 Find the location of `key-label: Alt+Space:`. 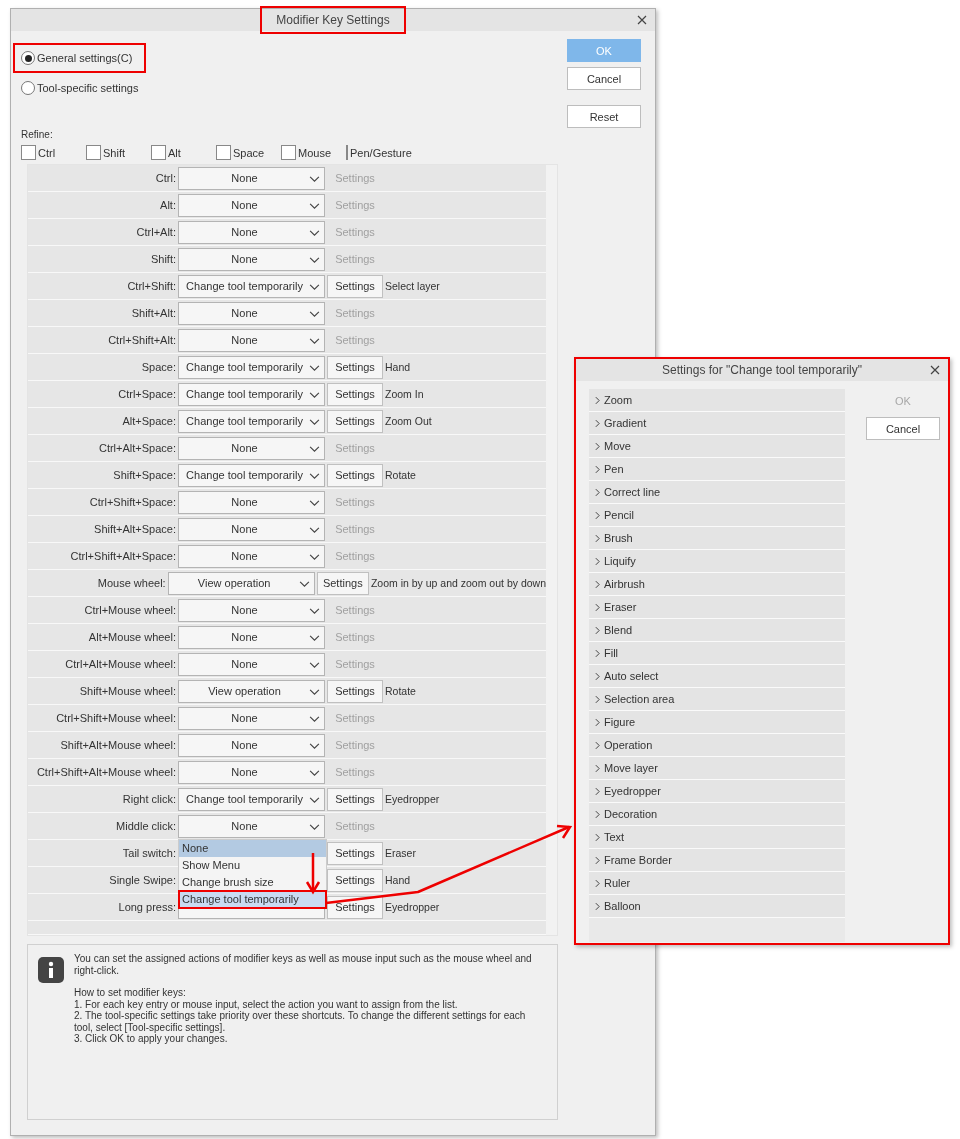

key-label: Alt+Space: is located at coordinates (149, 421).